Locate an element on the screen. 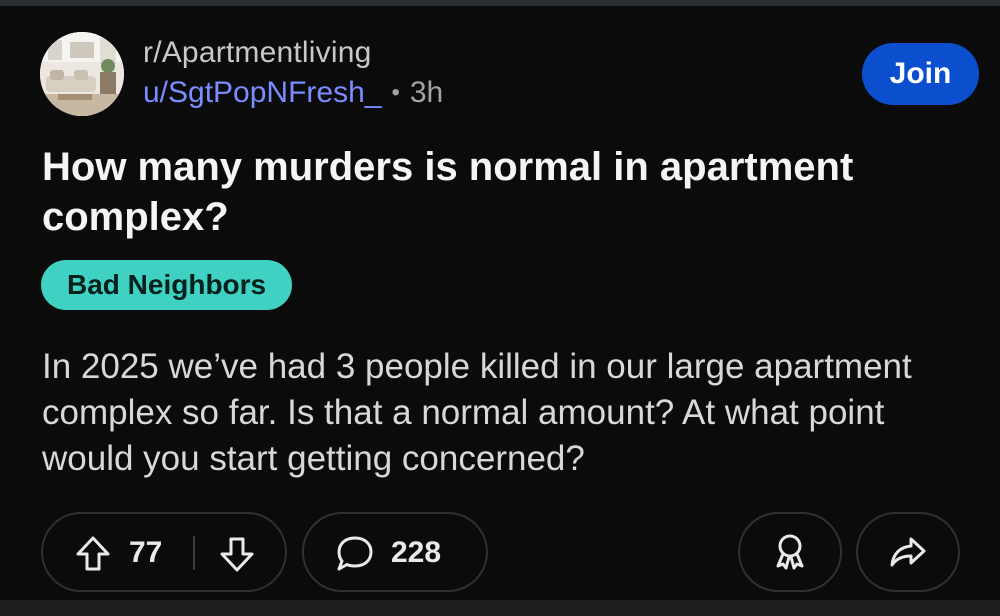 This screenshot has height=616, width=1000. comment-icon is located at coordinates (355, 554).